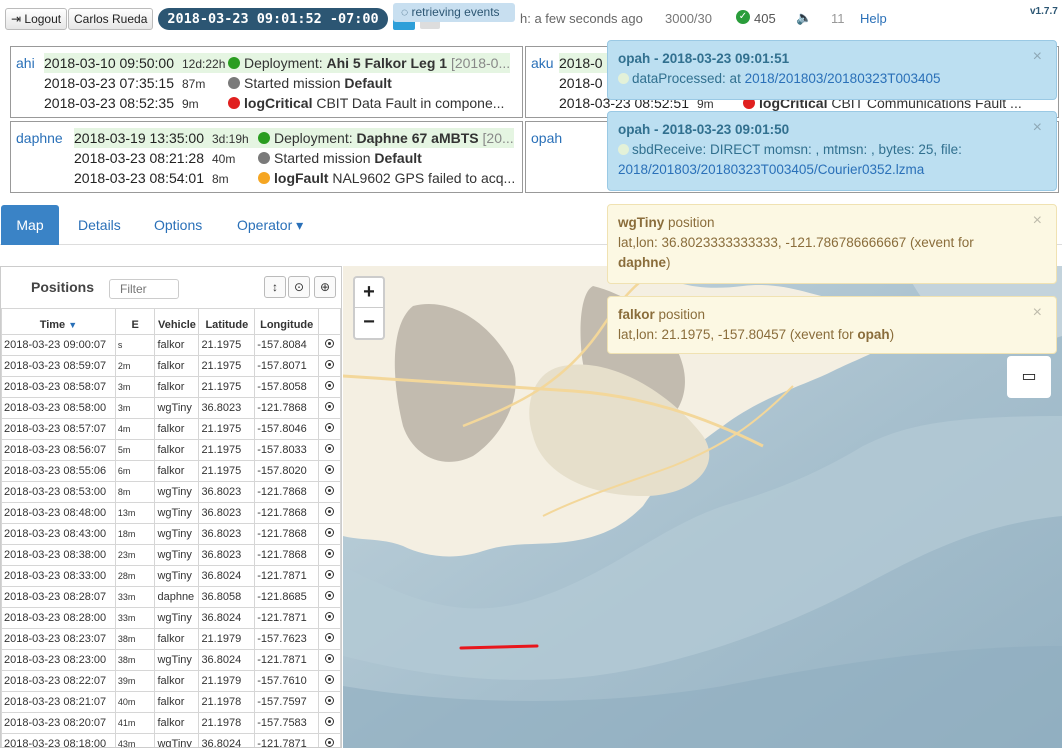 The image size is (1062, 748). What do you see at coordinates (227, 740) in the screenshot?
I see `cell-latitude: 36.8024` at bounding box center [227, 740].